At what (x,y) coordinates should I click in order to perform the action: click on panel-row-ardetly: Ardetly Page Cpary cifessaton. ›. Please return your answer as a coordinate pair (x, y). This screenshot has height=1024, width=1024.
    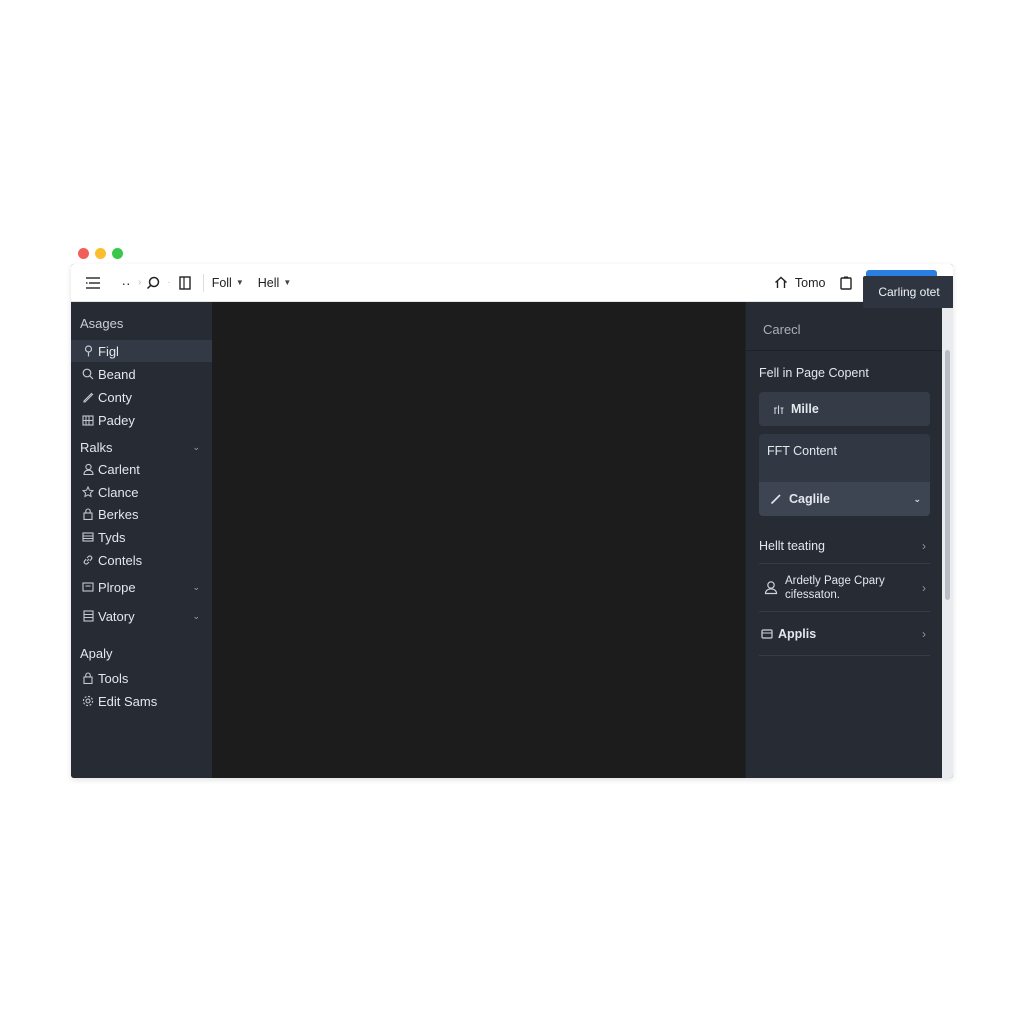
    Looking at the image, I should click on (844, 588).